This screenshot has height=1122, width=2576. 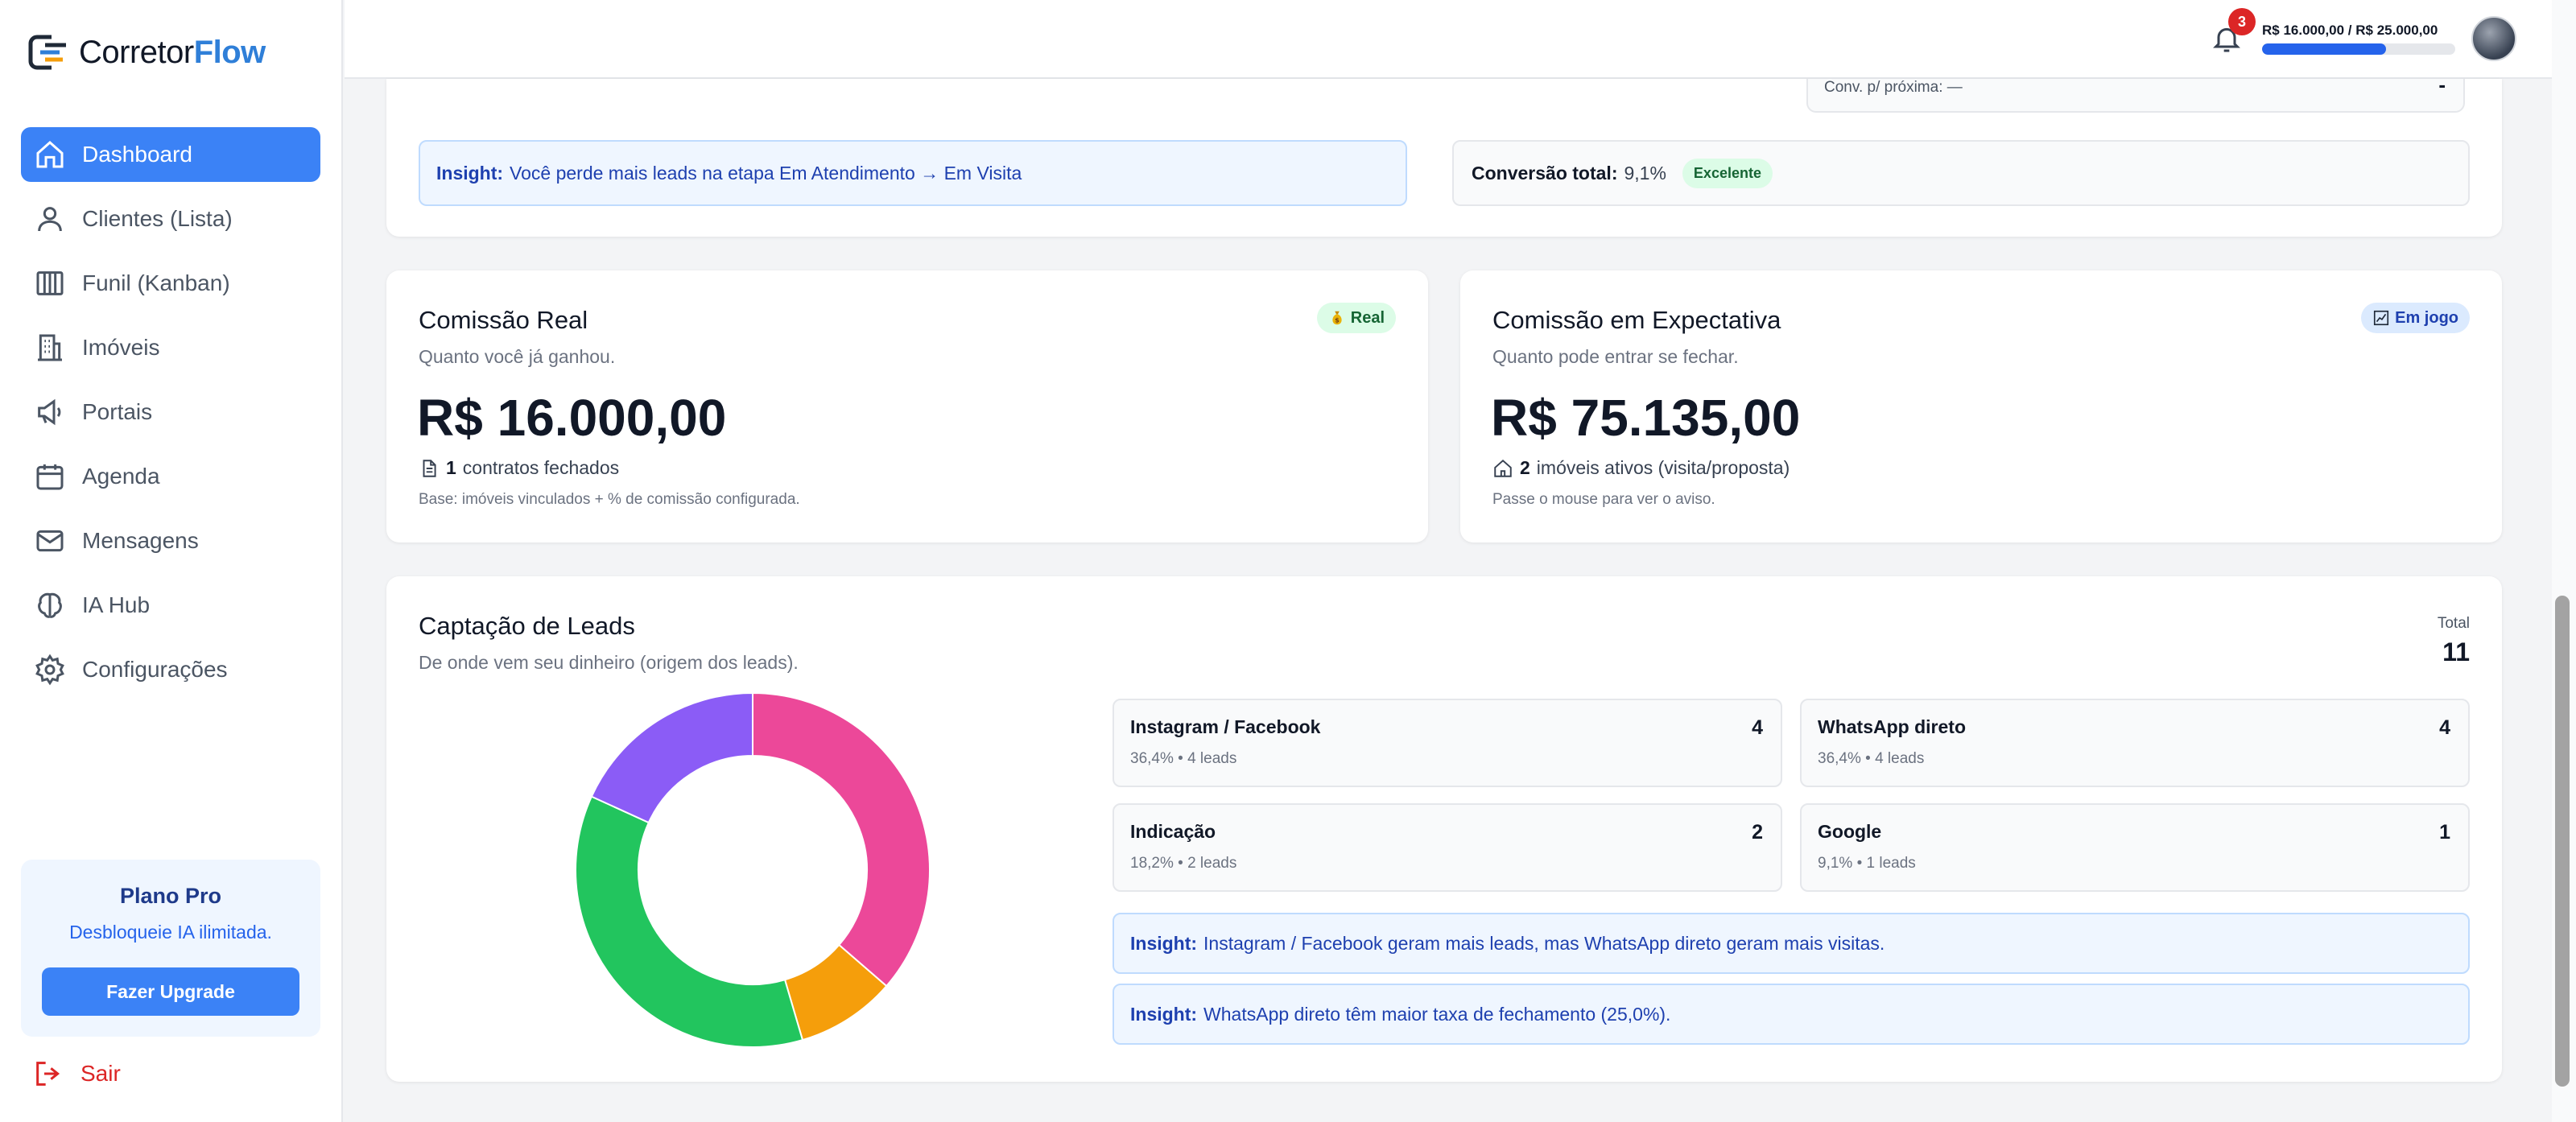 What do you see at coordinates (170, 412) in the screenshot?
I see `sidebar-item-portais: Portais` at bounding box center [170, 412].